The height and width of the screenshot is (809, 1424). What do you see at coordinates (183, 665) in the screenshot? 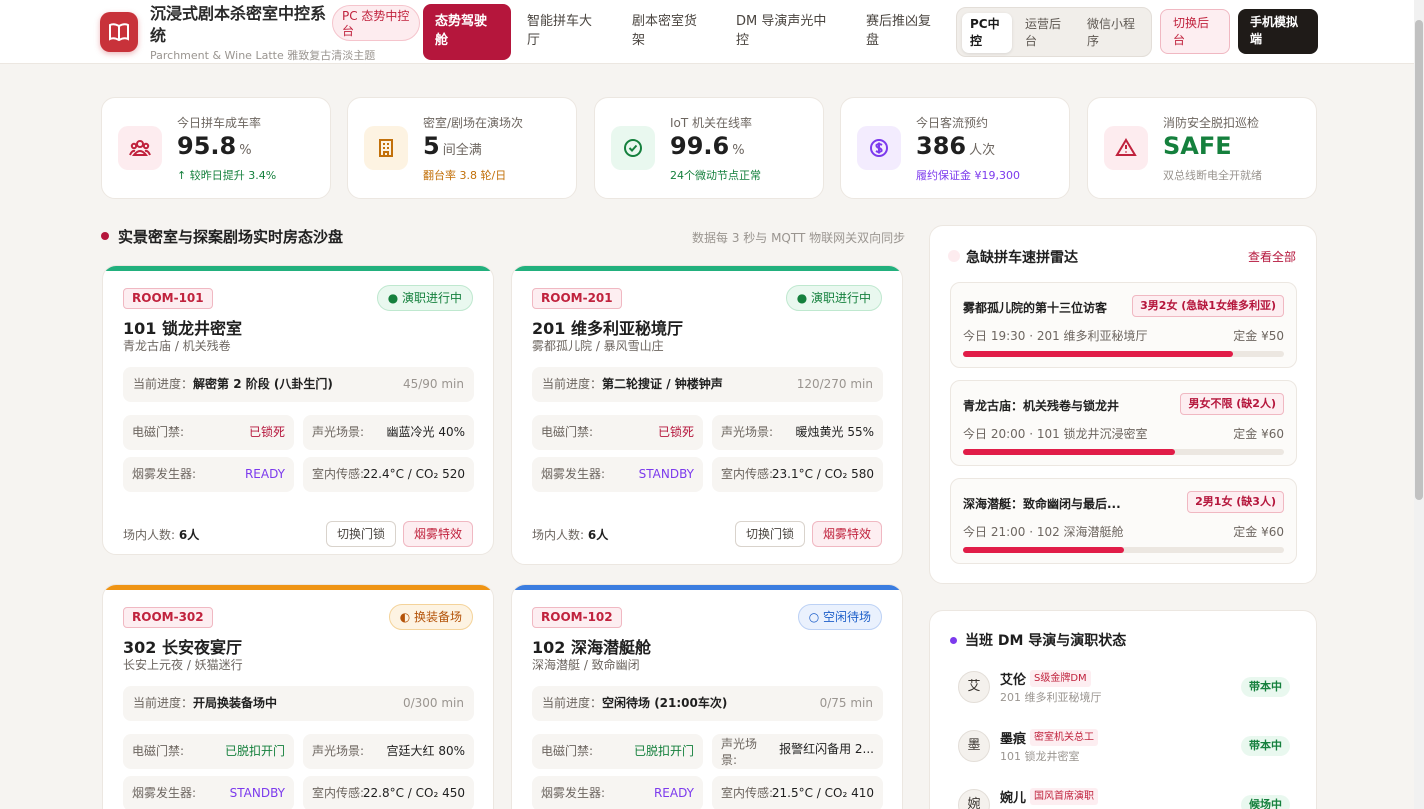
I see `room-scripts: 长安上元夜 / 妖猫迷行` at bounding box center [183, 665].